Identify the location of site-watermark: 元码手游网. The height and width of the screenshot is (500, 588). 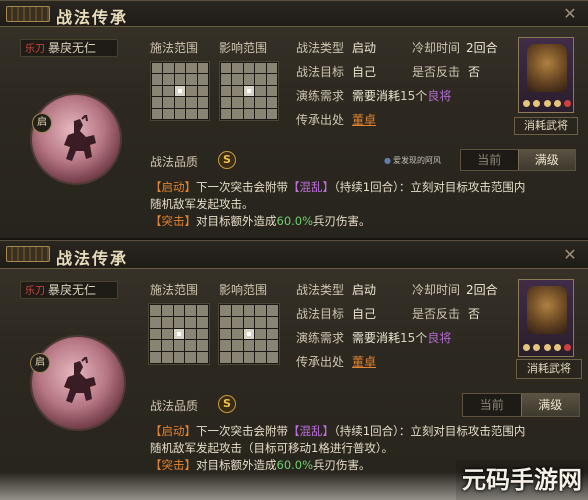
(522, 480).